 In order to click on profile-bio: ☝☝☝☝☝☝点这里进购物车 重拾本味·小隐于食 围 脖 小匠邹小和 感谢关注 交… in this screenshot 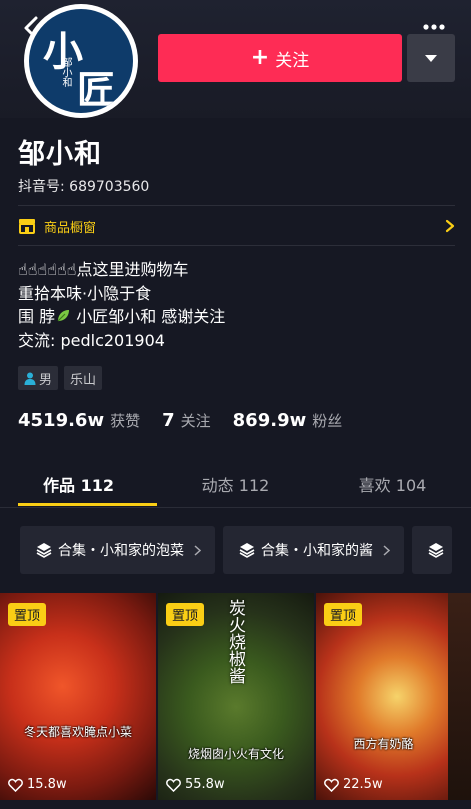, I will do `click(121, 305)`.